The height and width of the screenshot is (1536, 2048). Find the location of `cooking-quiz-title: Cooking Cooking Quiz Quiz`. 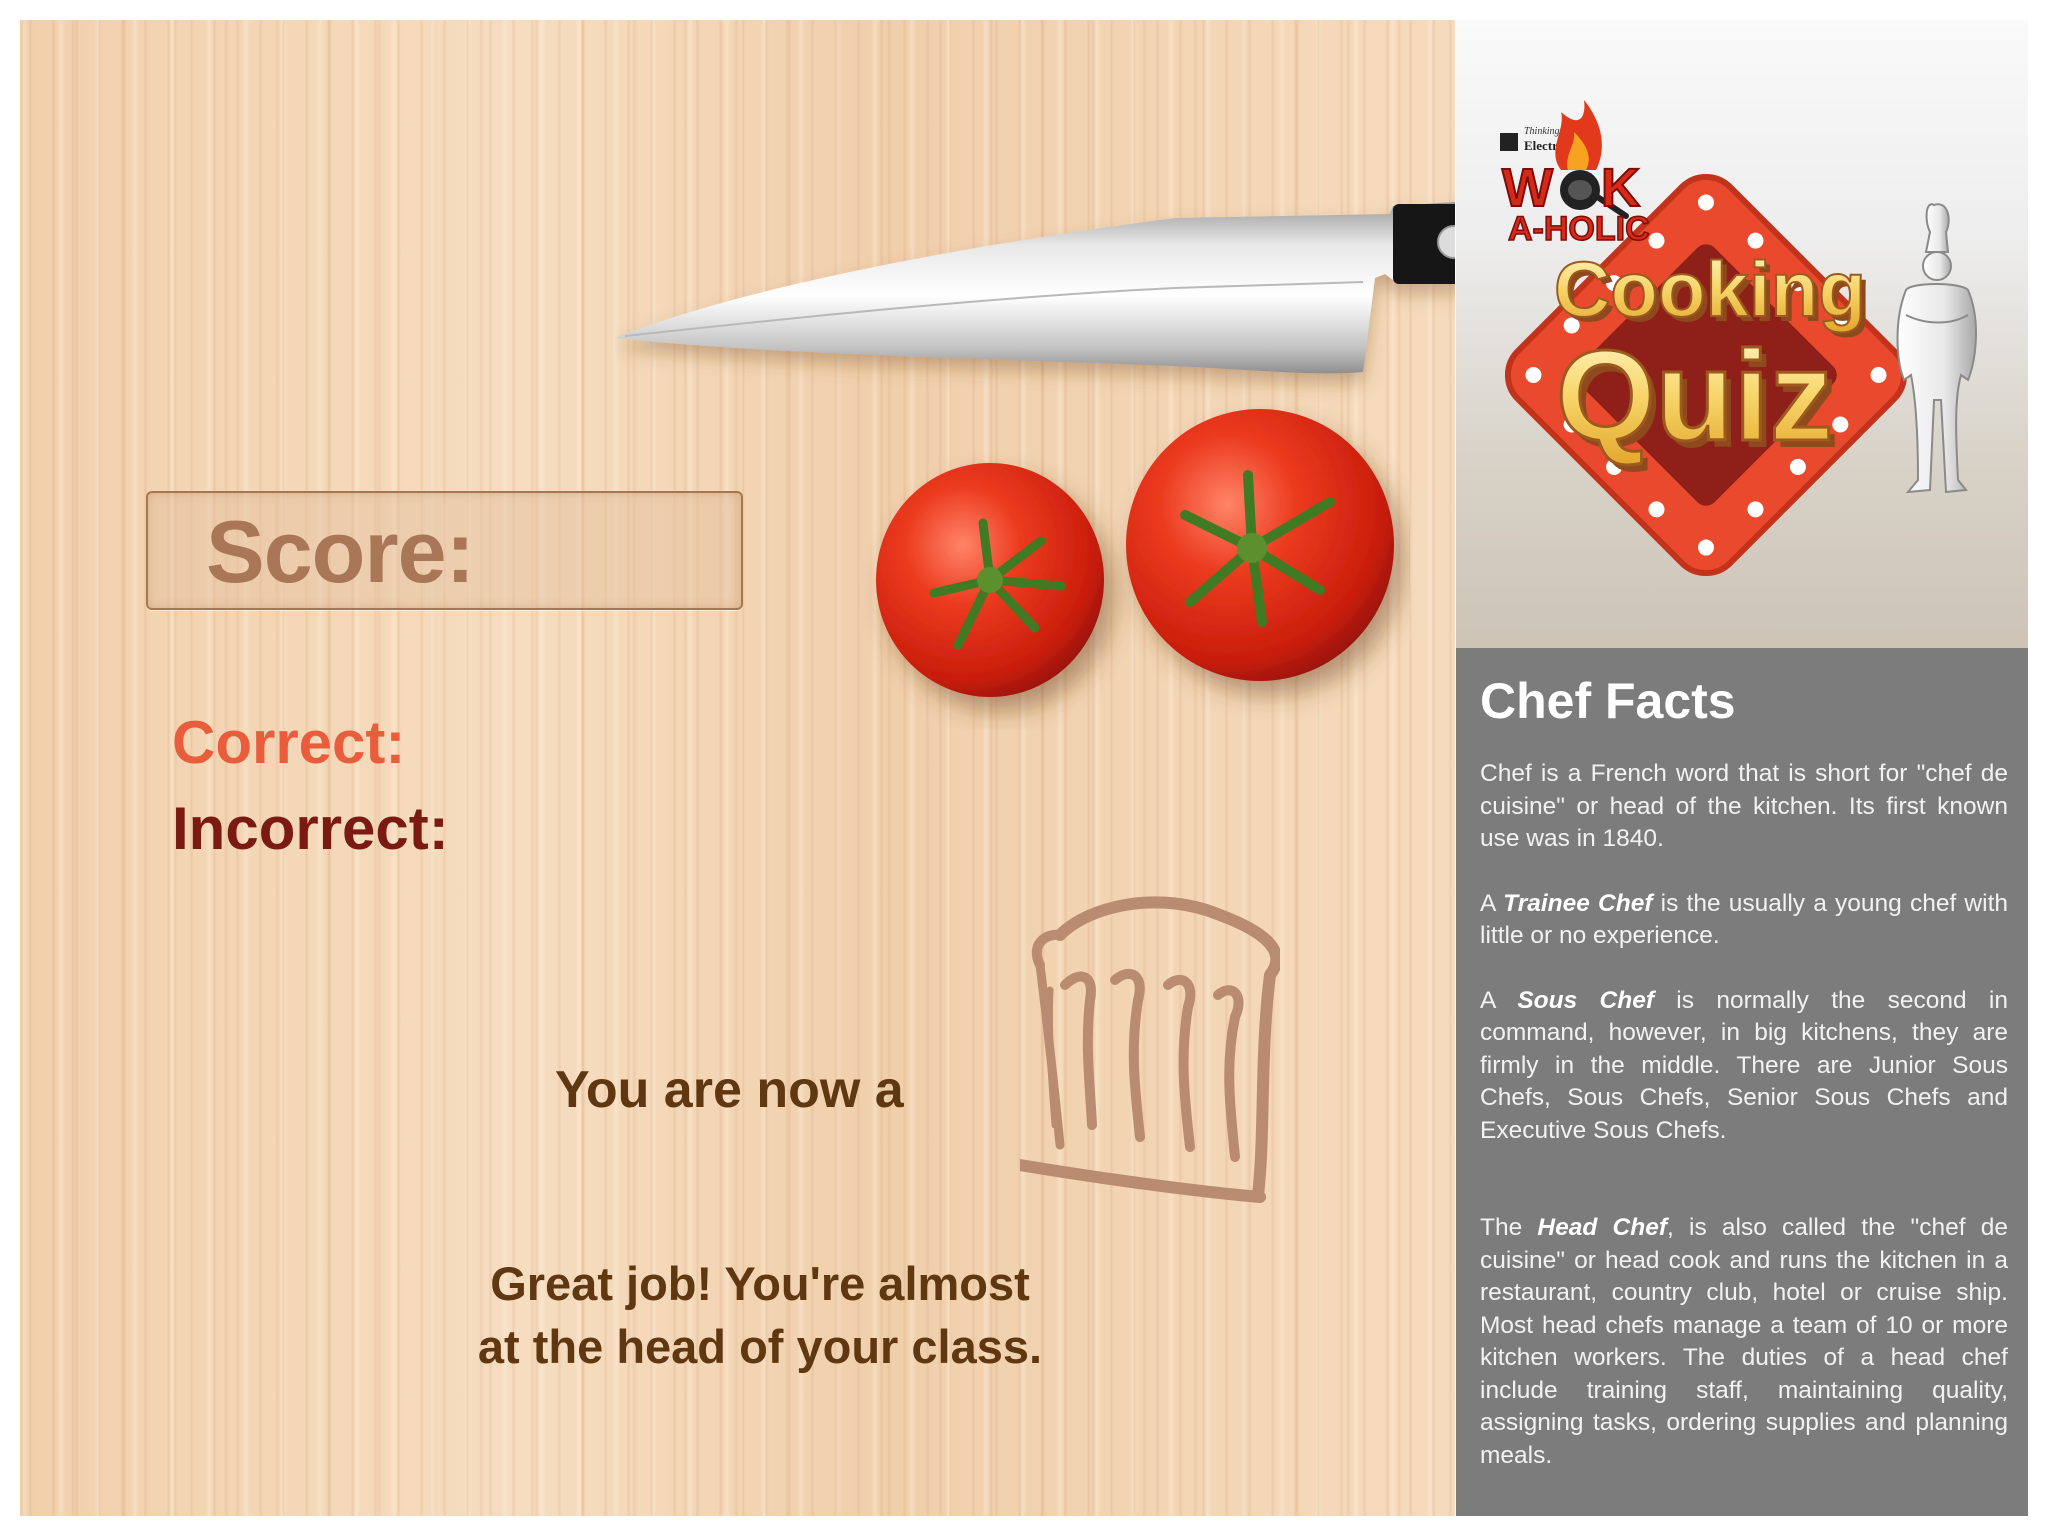

cooking-quiz-title: Cooking Cooking Quiz Quiz is located at coordinates (1712, 359).